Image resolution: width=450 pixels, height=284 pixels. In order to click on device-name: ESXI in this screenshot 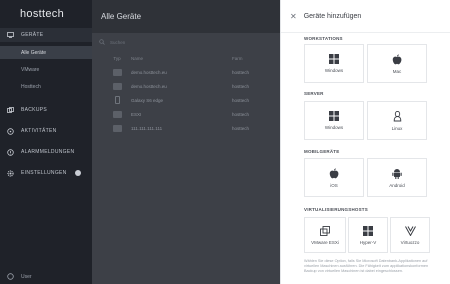, I will do `click(136, 114)`.